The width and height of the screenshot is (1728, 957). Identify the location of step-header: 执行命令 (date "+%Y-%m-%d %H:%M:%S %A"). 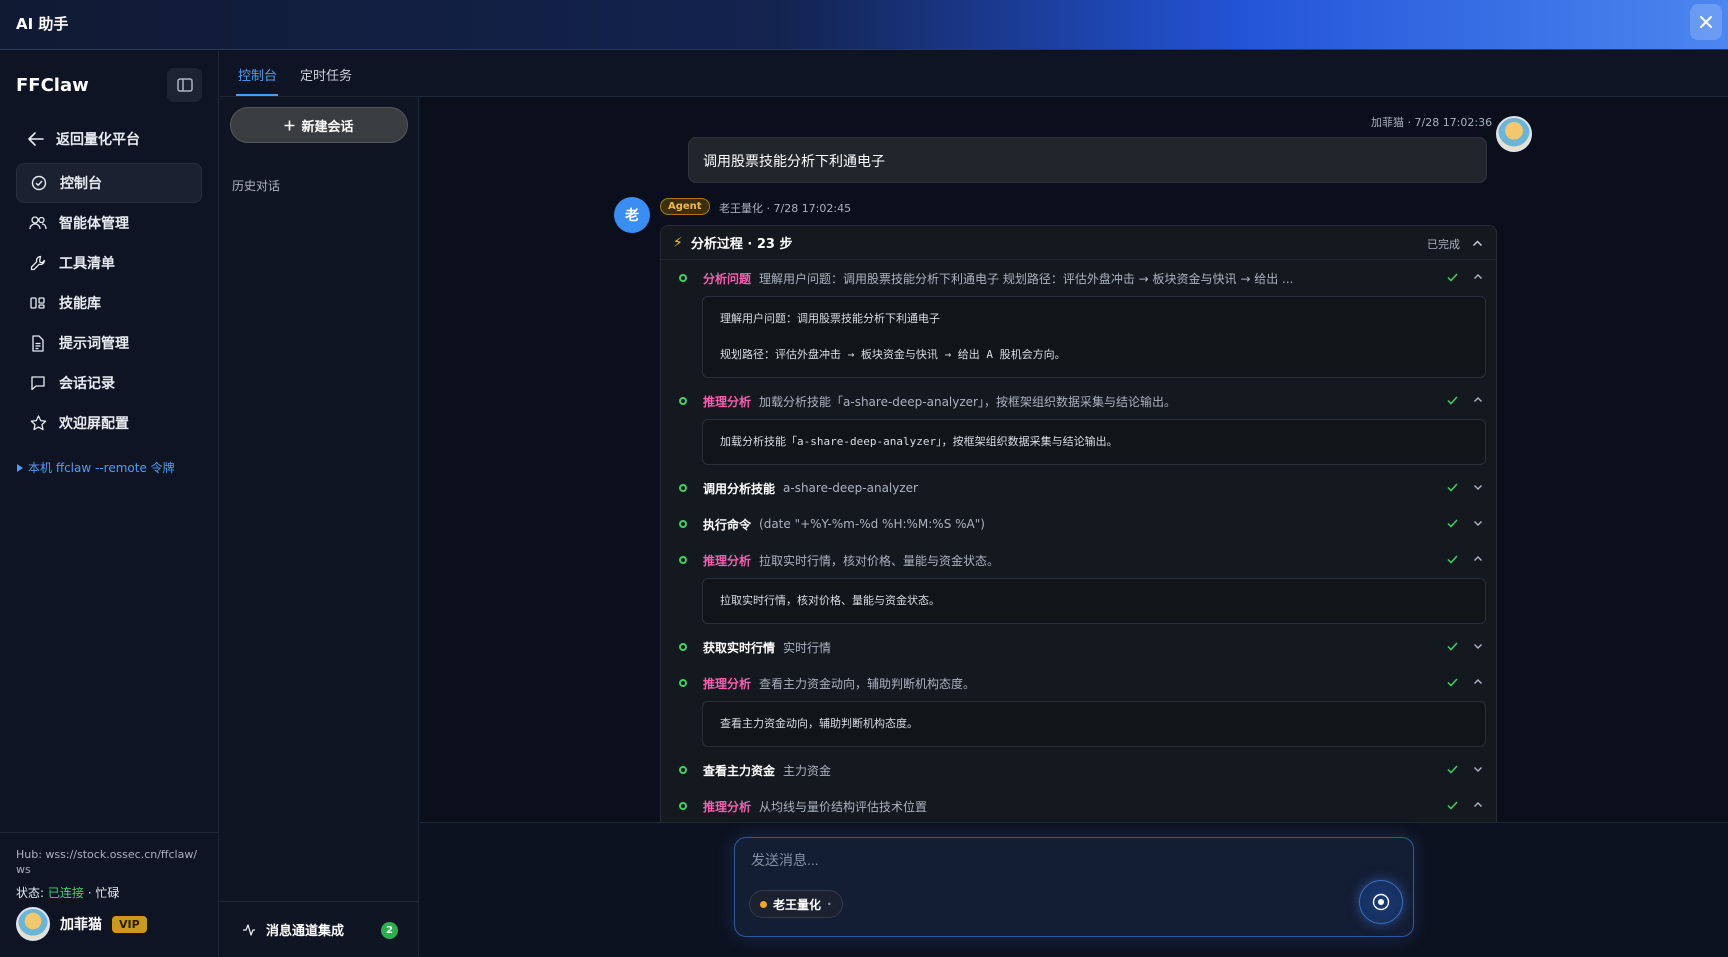
(1078, 524).